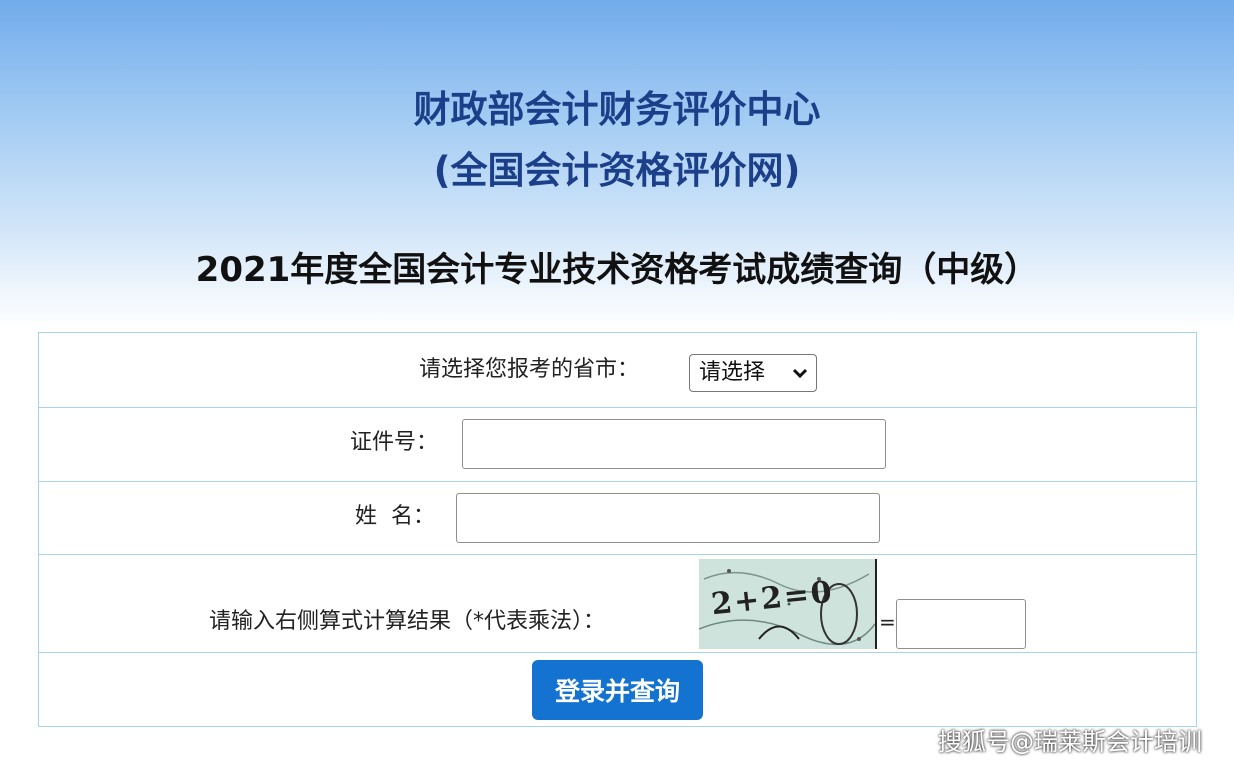 The image size is (1234, 764). What do you see at coordinates (529, 369) in the screenshot?
I see `province-label: 请选择您报考的省市：` at bounding box center [529, 369].